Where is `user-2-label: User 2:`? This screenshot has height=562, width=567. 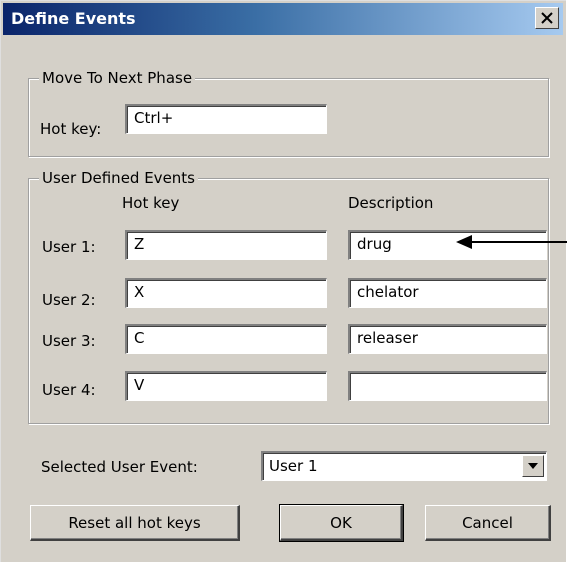
user-2-label: User 2: is located at coordinates (69, 300).